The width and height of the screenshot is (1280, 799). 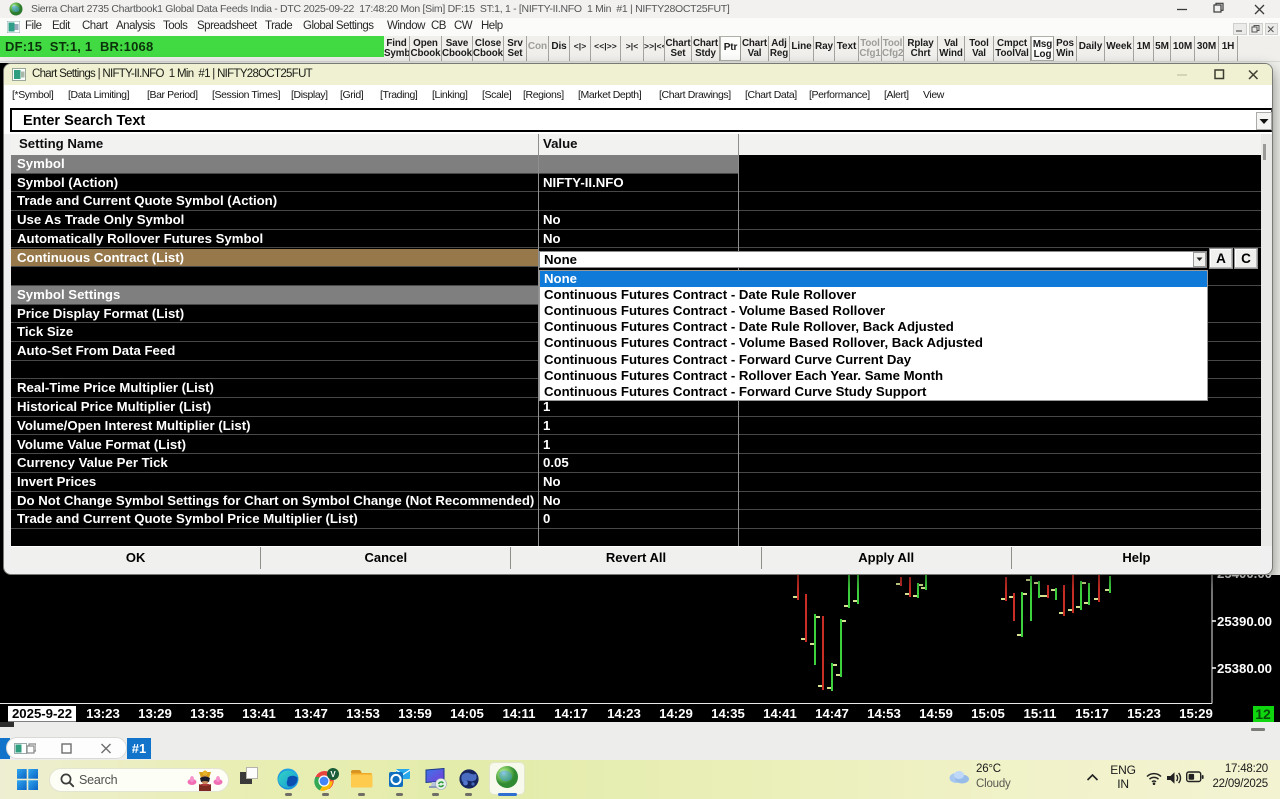 I want to click on svg-text: 13:35, so click(x=207, y=713).